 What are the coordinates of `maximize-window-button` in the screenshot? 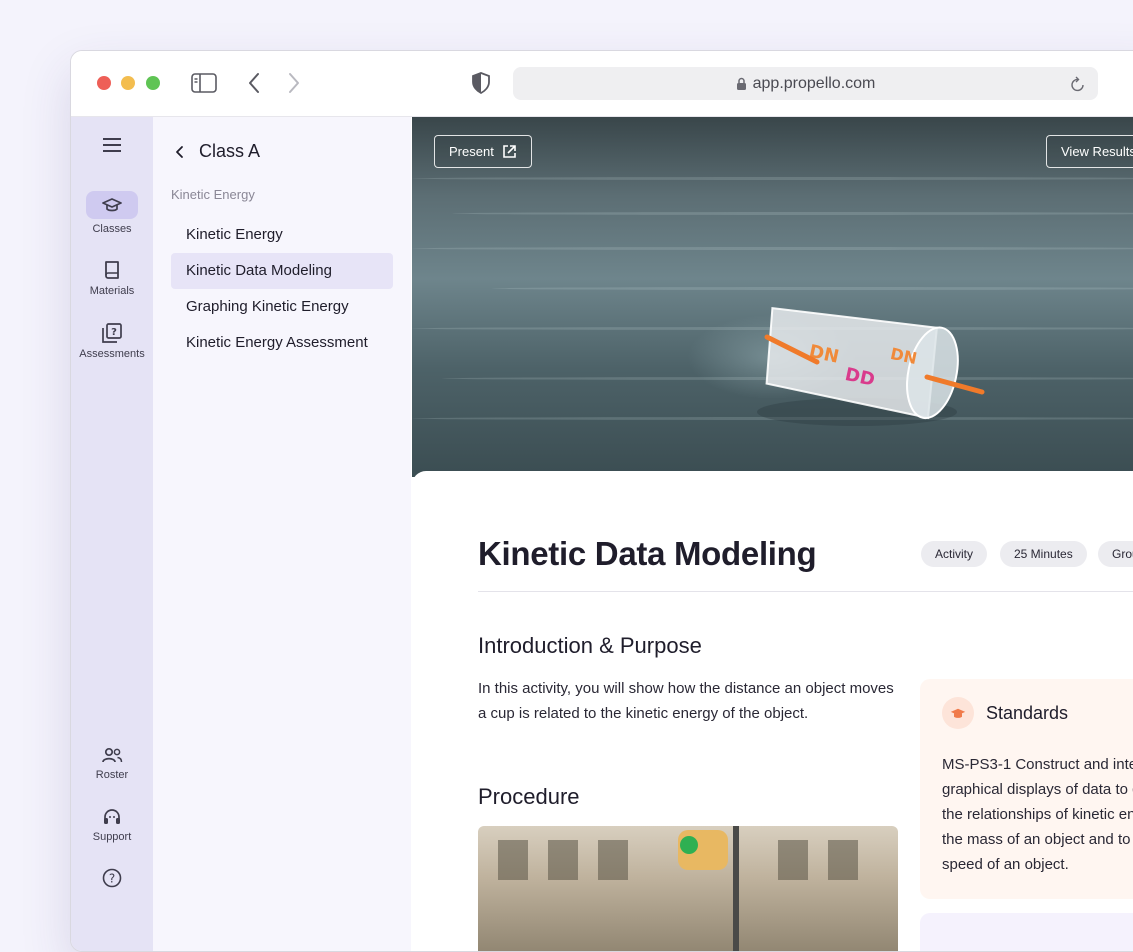 It's located at (153, 83).